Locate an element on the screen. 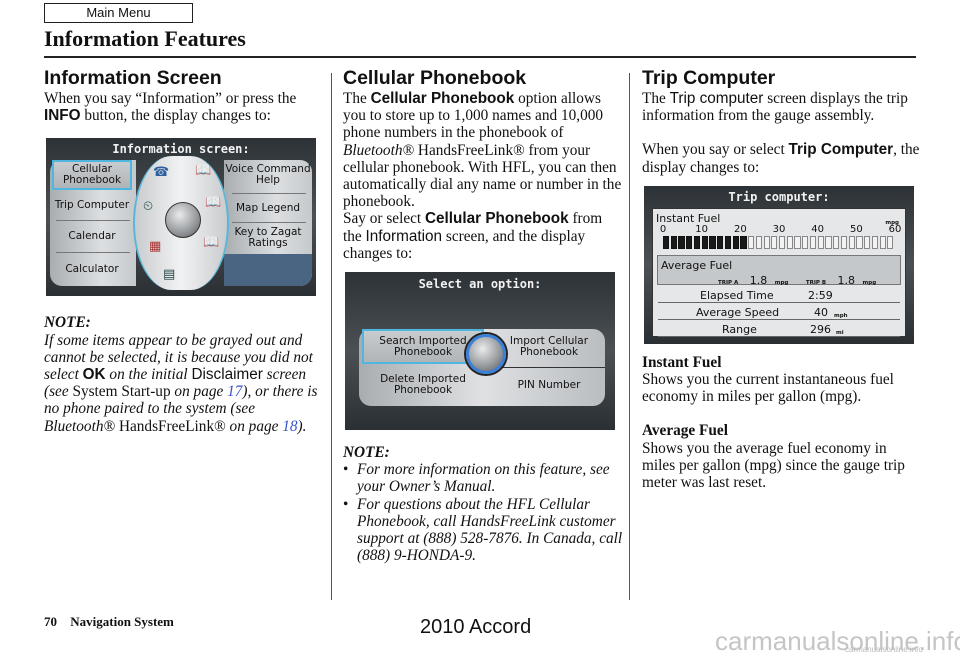  voice-help-book-icon: 📖 is located at coordinates (203, 171).